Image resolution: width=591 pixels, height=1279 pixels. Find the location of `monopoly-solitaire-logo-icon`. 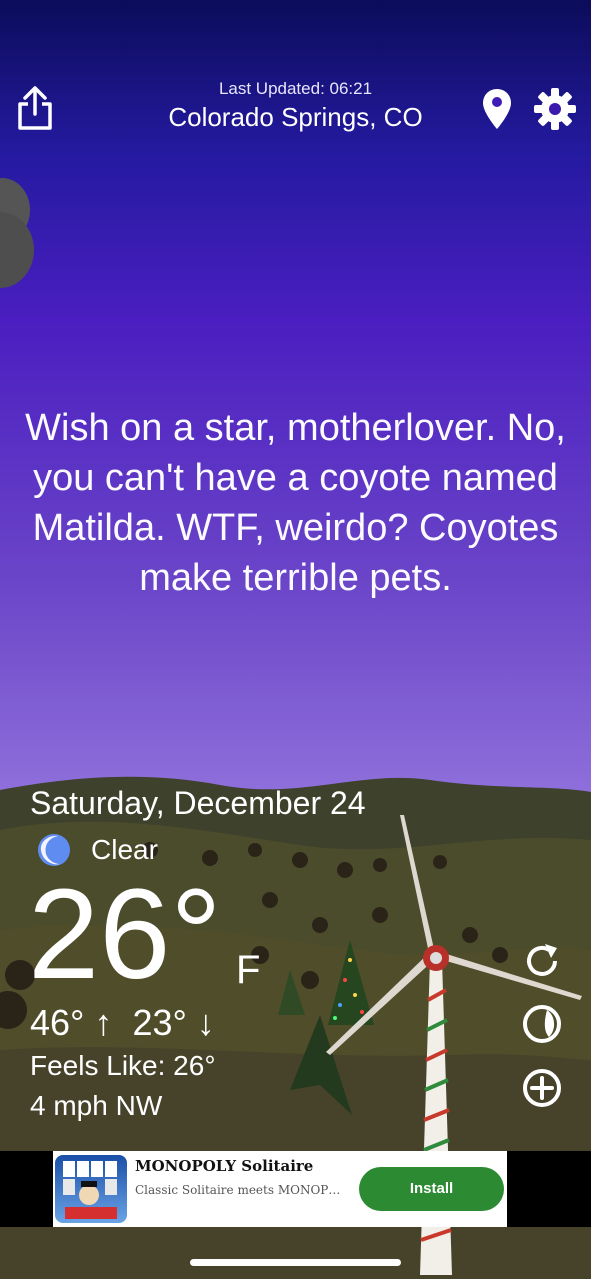

monopoly-solitaire-logo-icon is located at coordinates (90, 1190).